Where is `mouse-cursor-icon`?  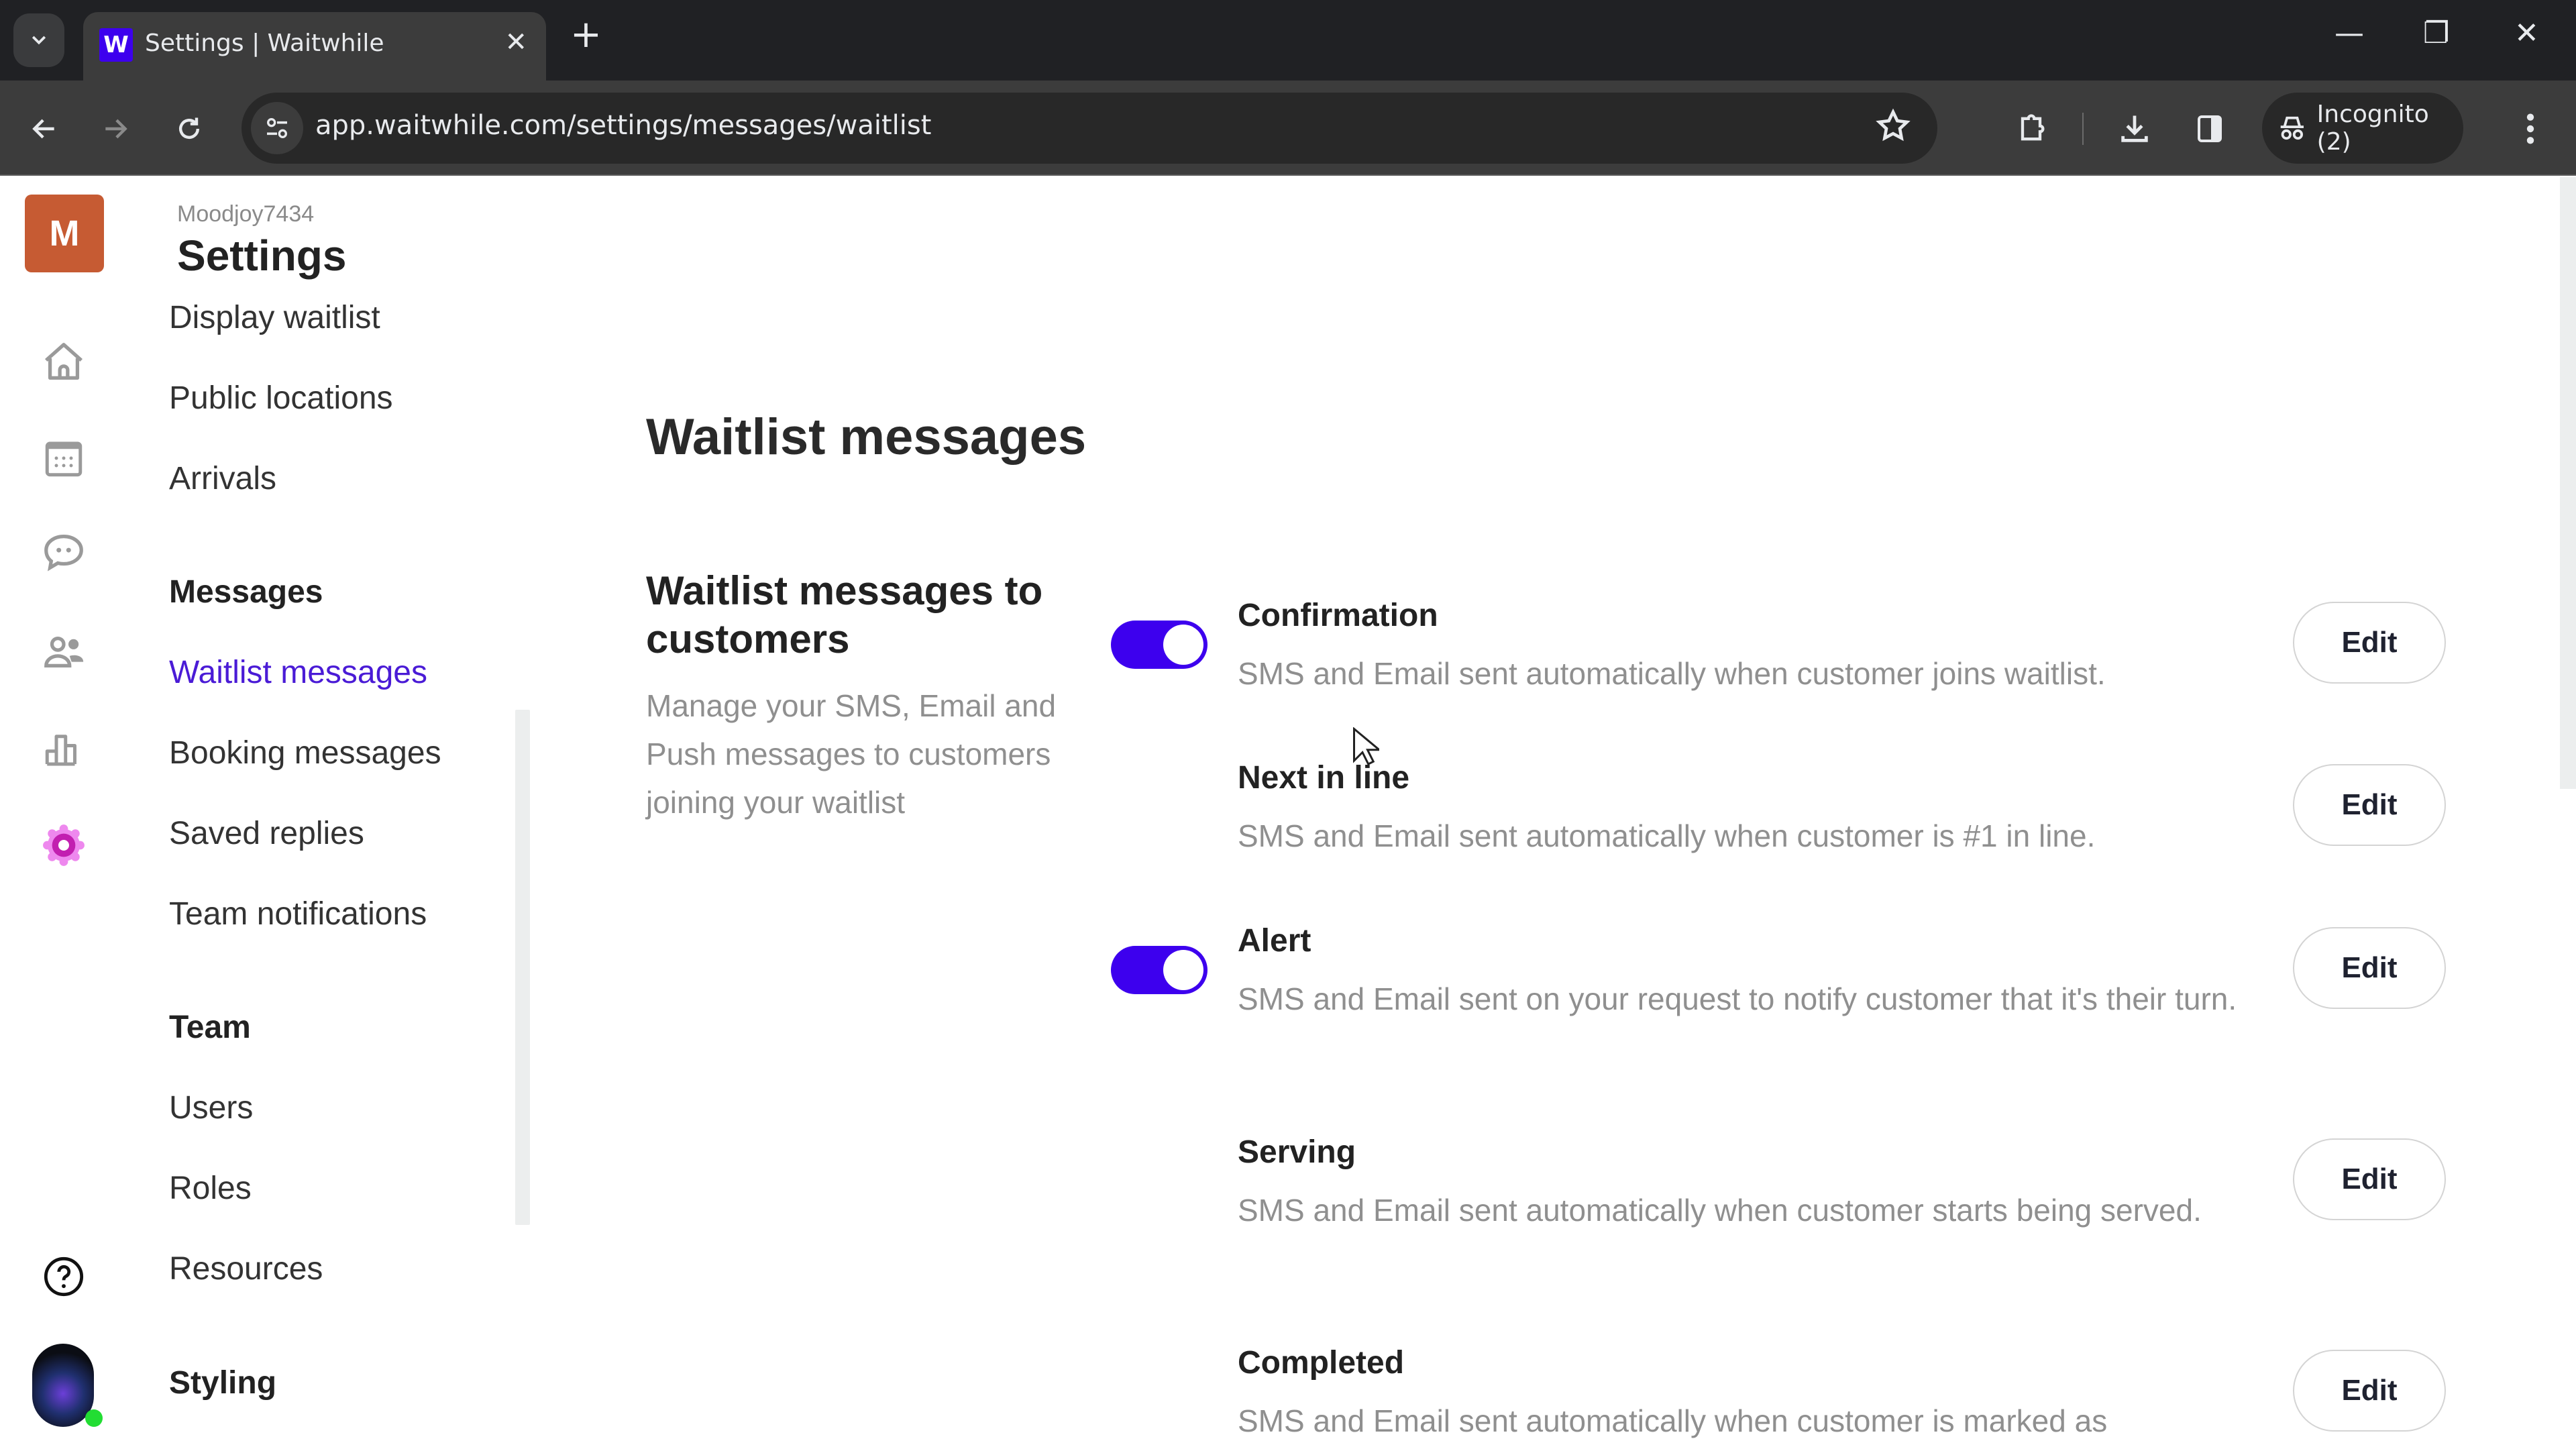 mouse-cursor-icon is located at coordinates (1366, 746).